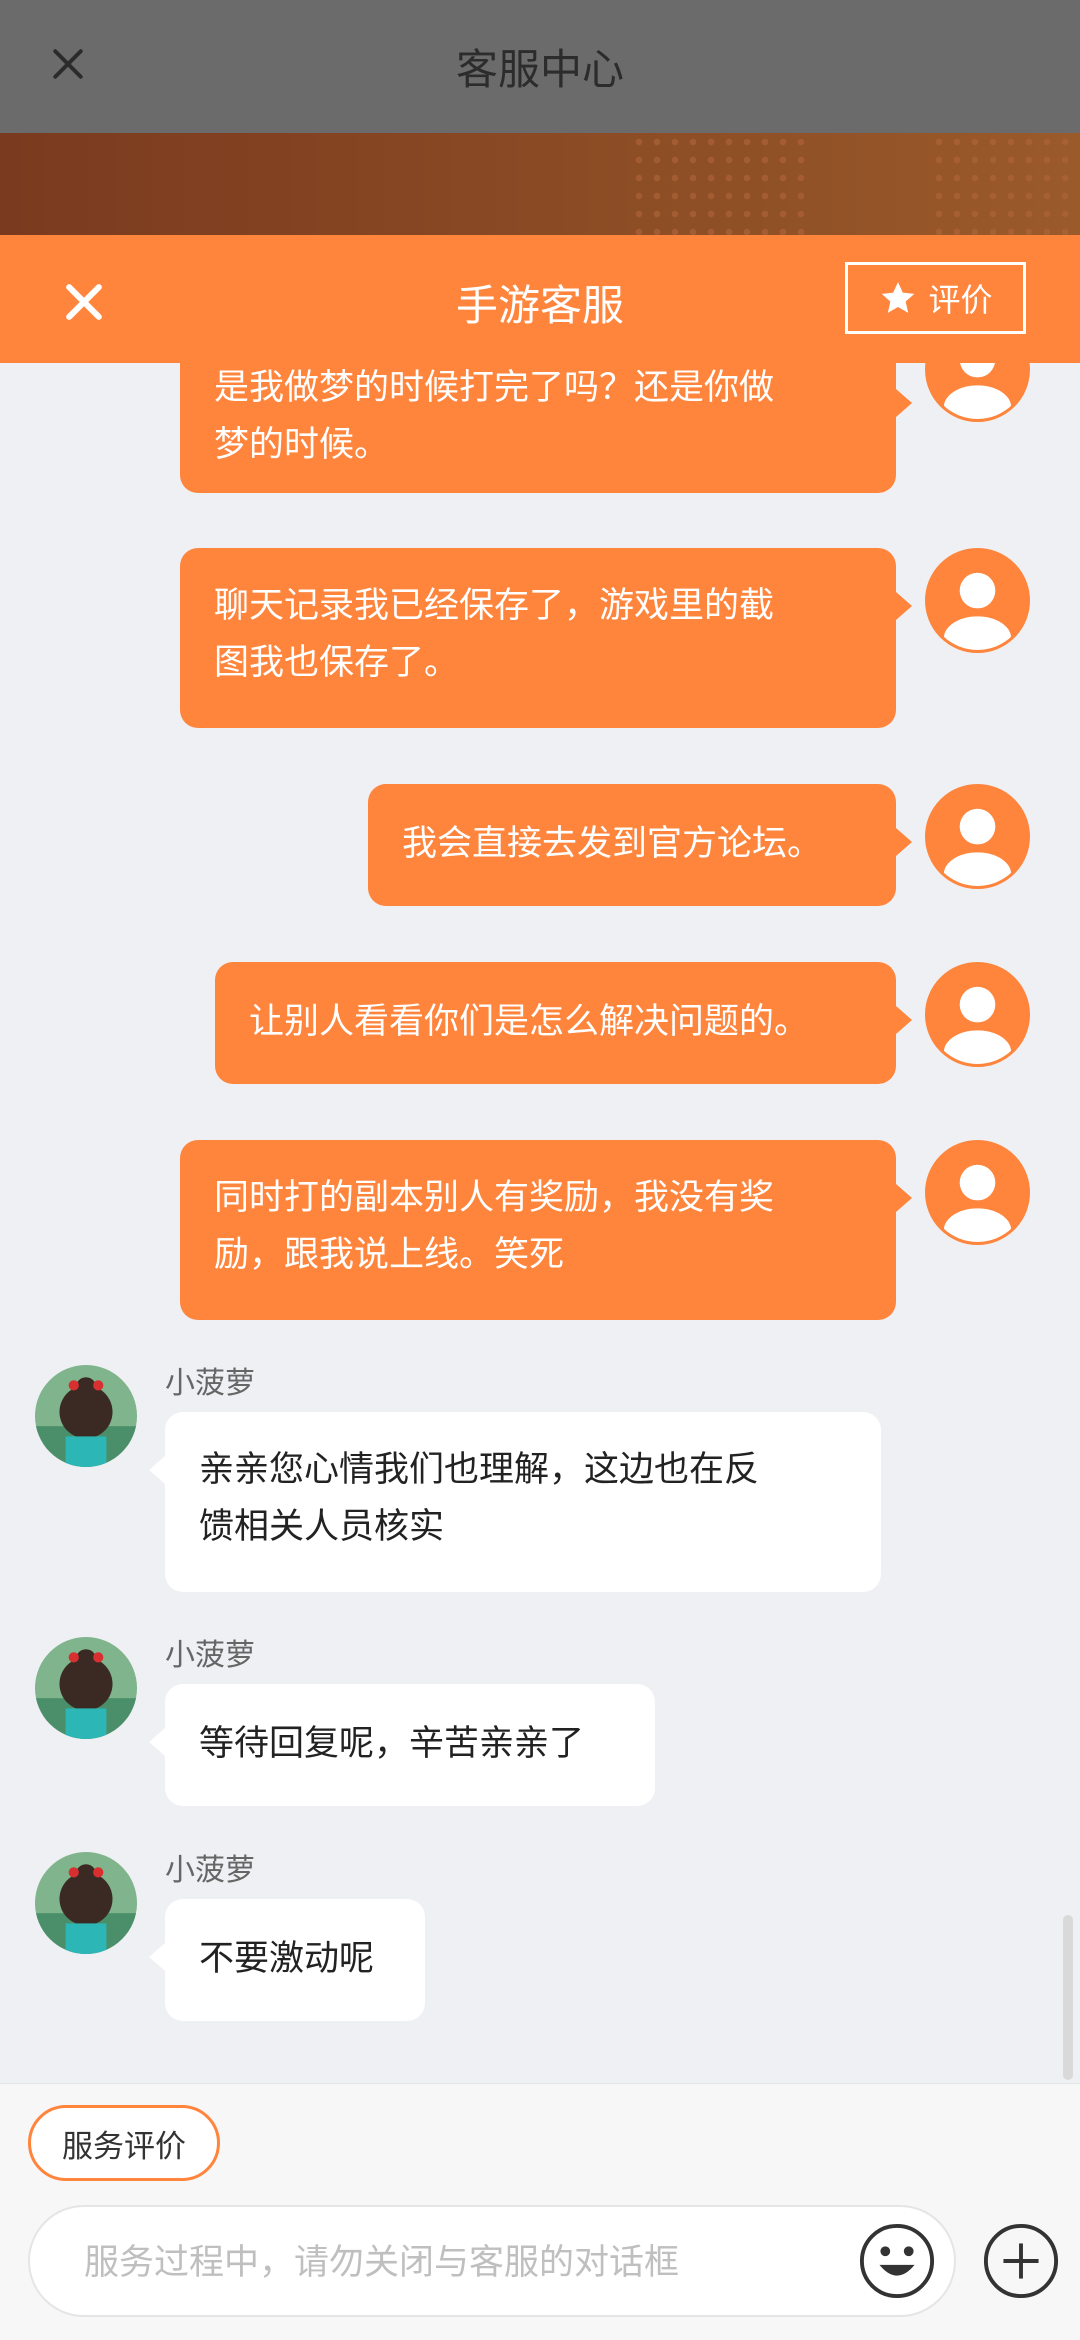 This screenshot has height=2340, width=1080. I want to click on message-line: 等待回复呢，辛苦亲亲了, so click(392, 1744).